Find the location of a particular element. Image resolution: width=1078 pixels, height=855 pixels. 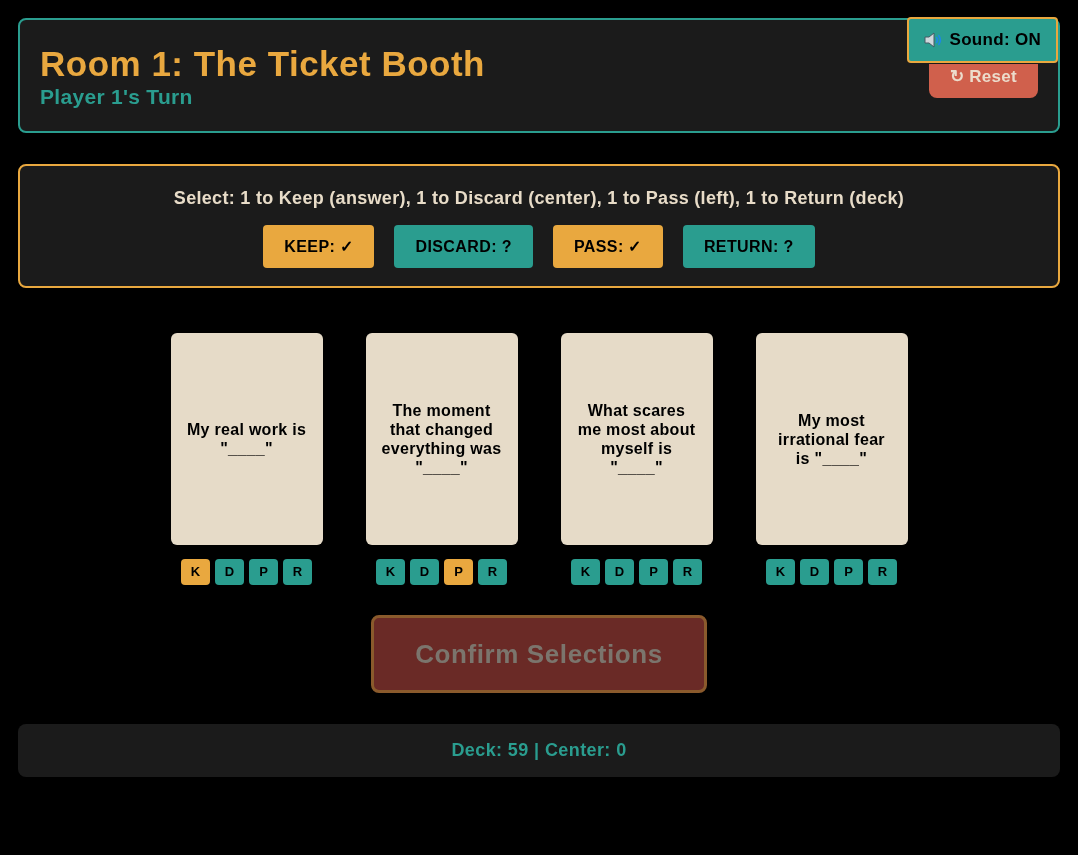

card-prompt-text: The moment that changed everything was "____" is located at coordinates (441, 439).